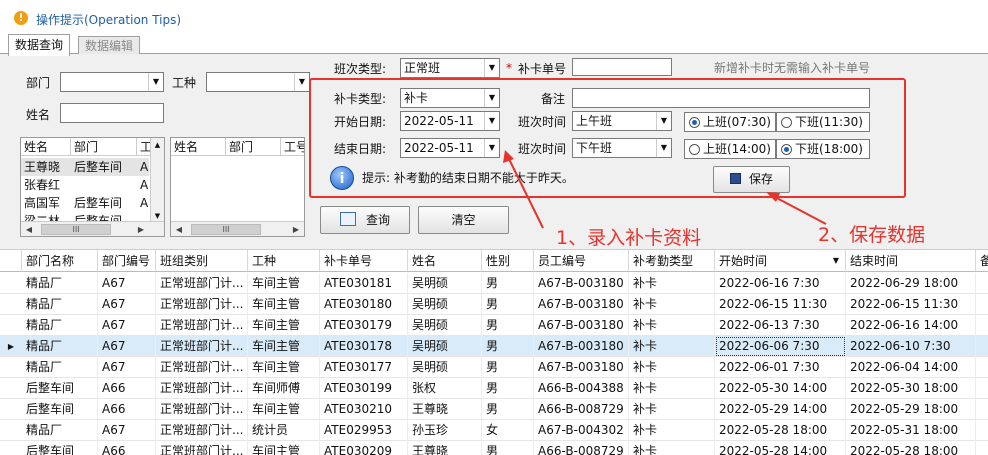  I want to click on cell-end-time: 2022-05-31 18:00, so click(911, 430).